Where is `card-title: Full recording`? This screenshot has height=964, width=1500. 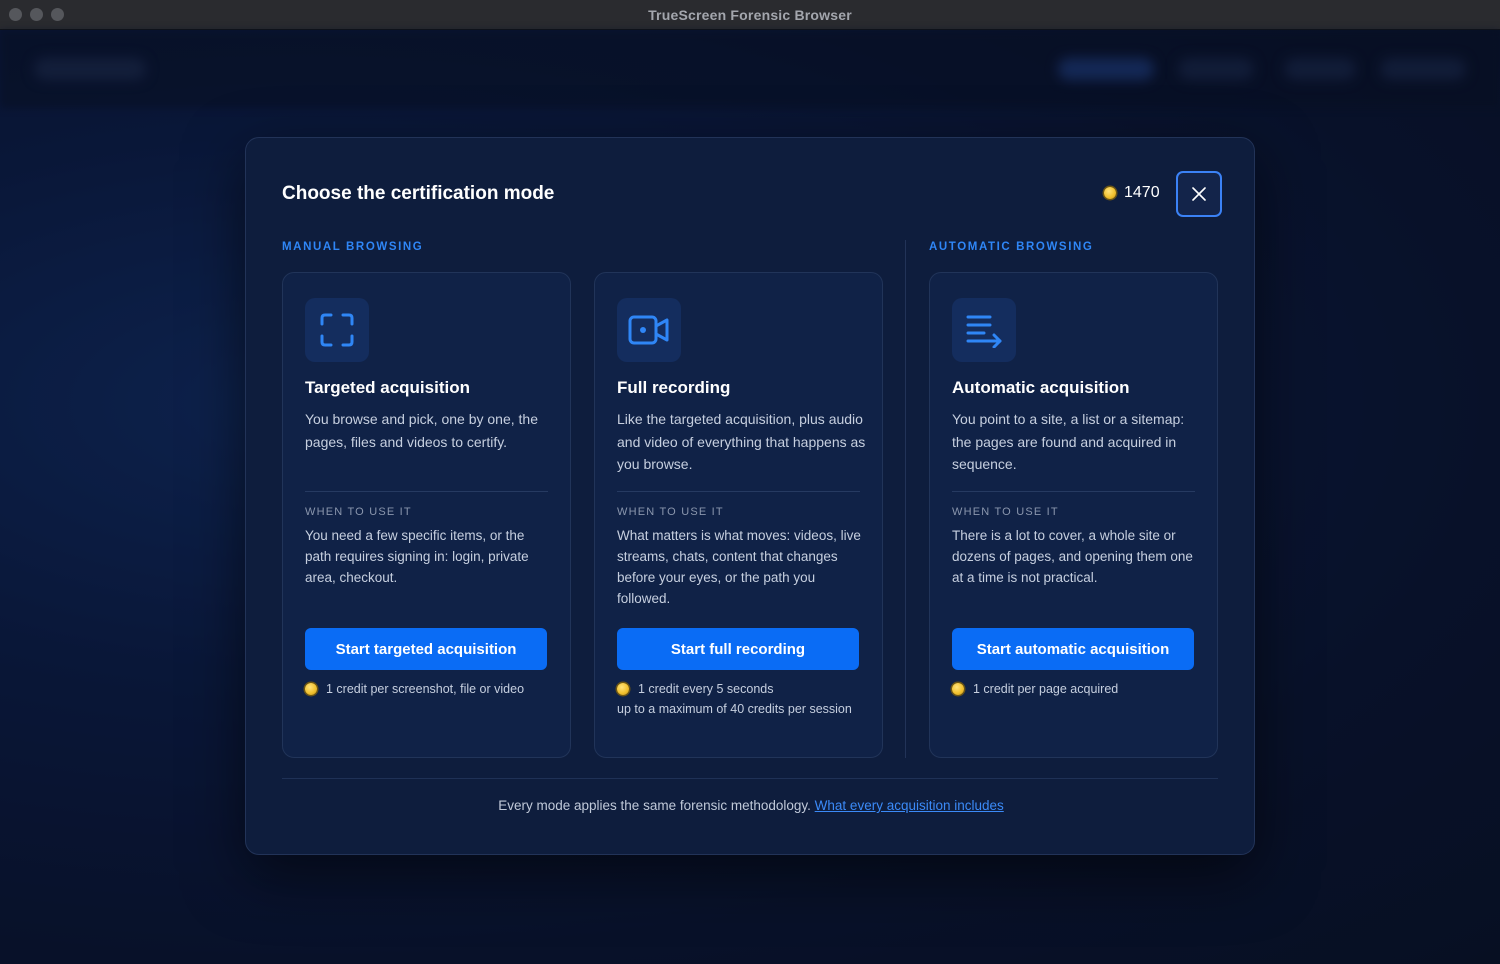
card-title: Full recording is located at coordinates (674, 387).